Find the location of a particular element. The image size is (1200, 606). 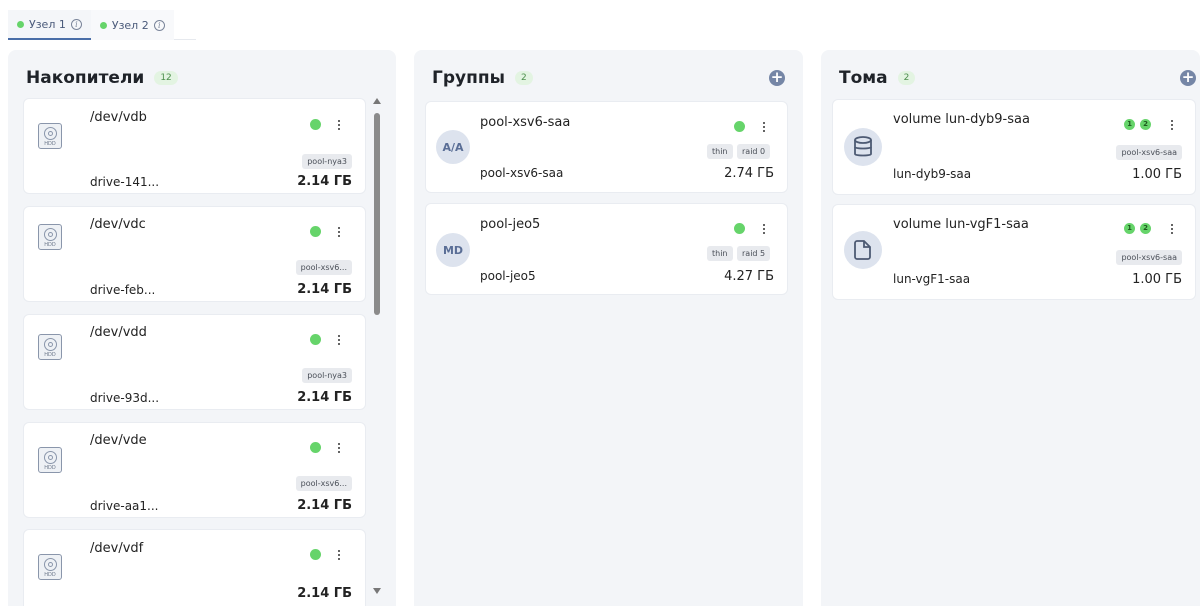

group-title: pool-xsv6-saa is located at coordinates (525, 122).